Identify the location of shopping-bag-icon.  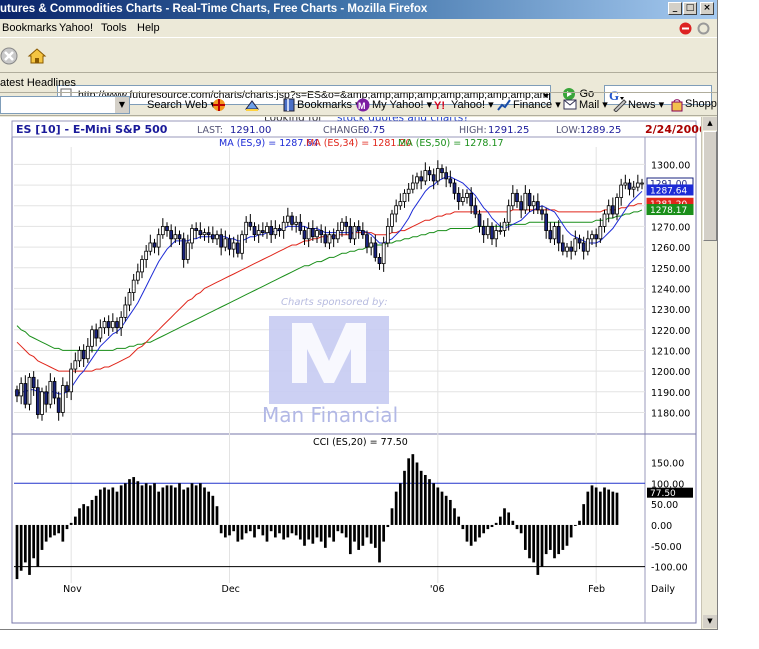
(677, 105).